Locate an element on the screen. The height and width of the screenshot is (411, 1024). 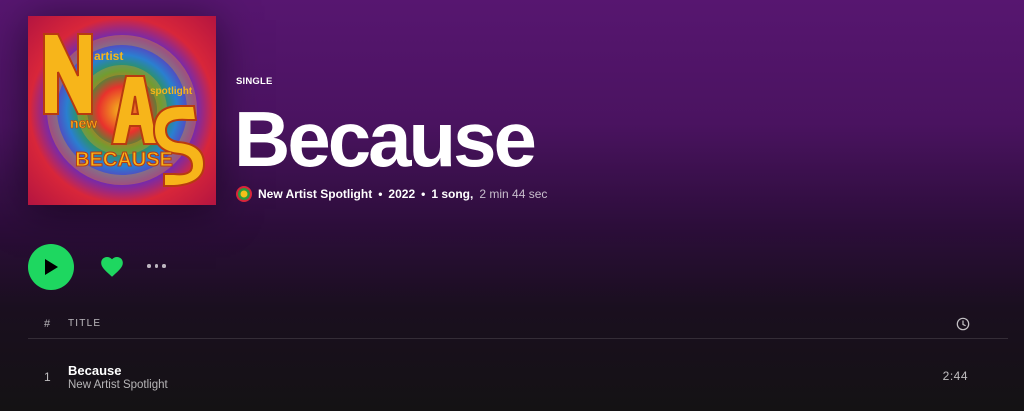
track-artist: New Artist Spotlight is located at coordinates (118, 385).